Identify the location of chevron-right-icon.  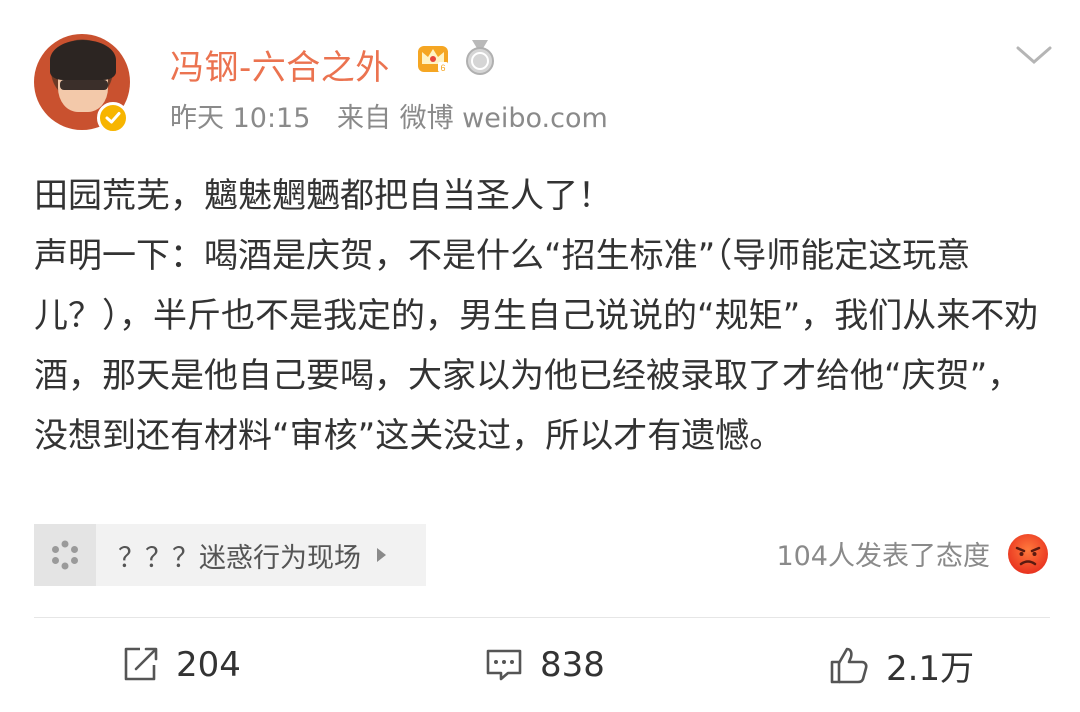
(381, 555).